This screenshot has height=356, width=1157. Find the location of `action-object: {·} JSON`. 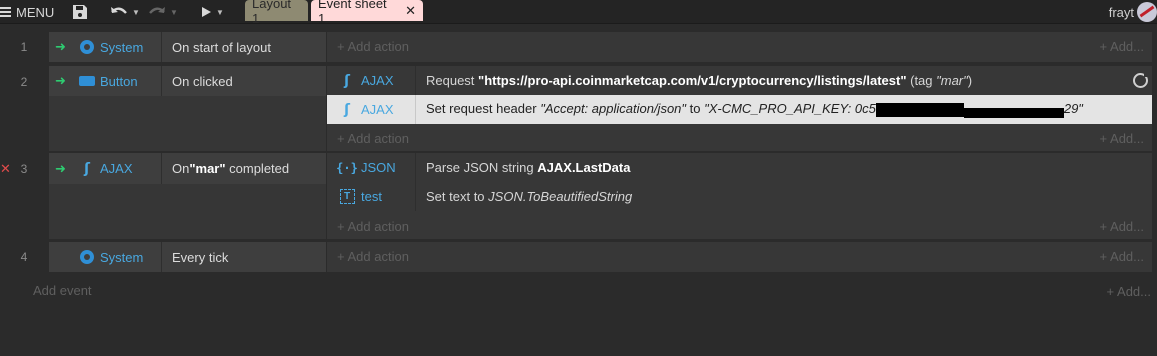

action-object: {·} JSON is located at coordinates (377, 167).